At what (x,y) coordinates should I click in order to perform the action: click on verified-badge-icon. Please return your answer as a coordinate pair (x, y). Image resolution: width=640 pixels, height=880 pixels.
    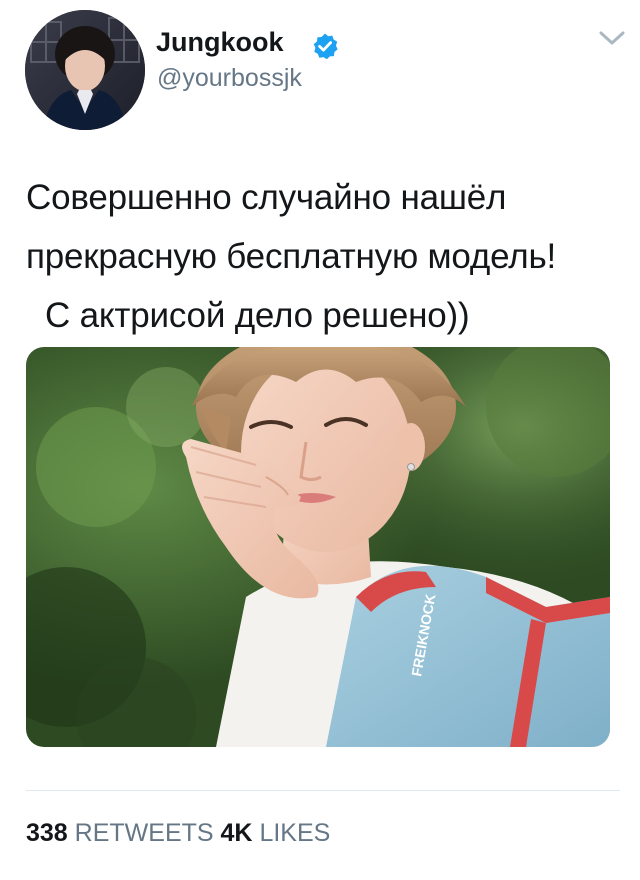
    Looking at the image, I should click on (325, 46).